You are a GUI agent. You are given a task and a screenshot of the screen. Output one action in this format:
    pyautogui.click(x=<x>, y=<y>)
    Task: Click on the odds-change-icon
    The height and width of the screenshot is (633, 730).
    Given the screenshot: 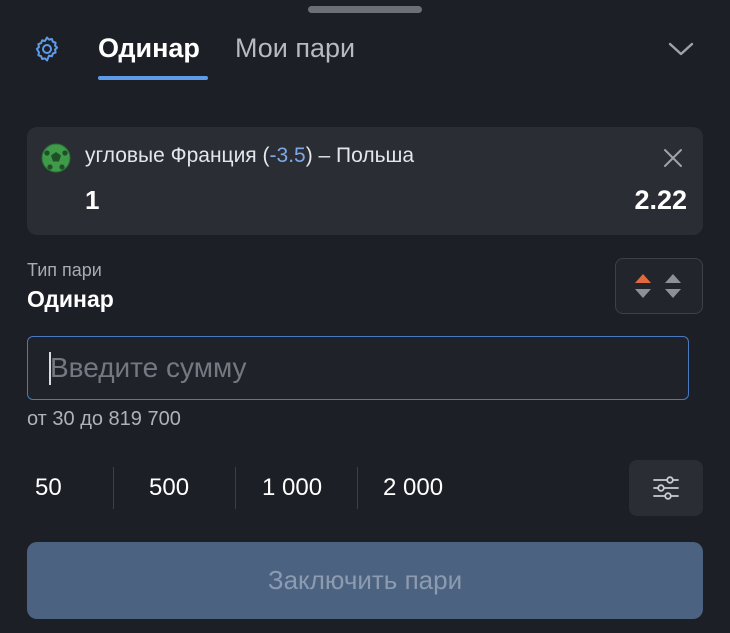 What is the action you would take?
    pyautogui.click(x=659, y=286)
    